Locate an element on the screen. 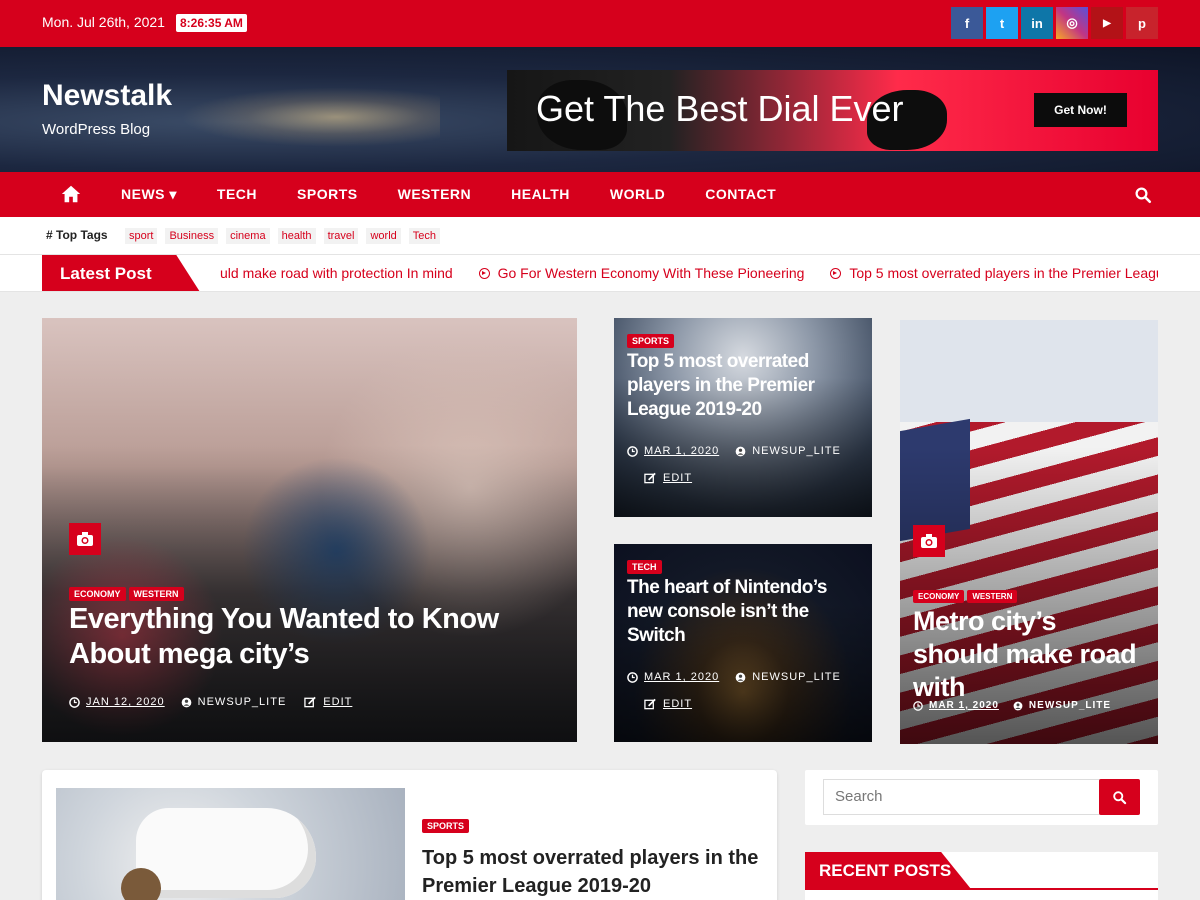 The height and width of the screenshot is (900, 1200). nav-item-news: NEWS ▾ is located at coordinates (149, 194).